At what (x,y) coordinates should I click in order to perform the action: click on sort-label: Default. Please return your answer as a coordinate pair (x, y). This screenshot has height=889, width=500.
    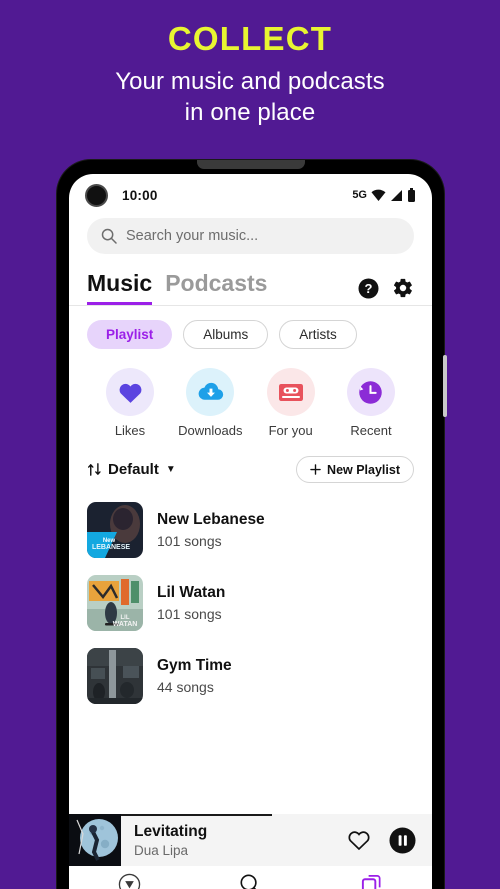
    Looking at the image, I should click on (133, 469).